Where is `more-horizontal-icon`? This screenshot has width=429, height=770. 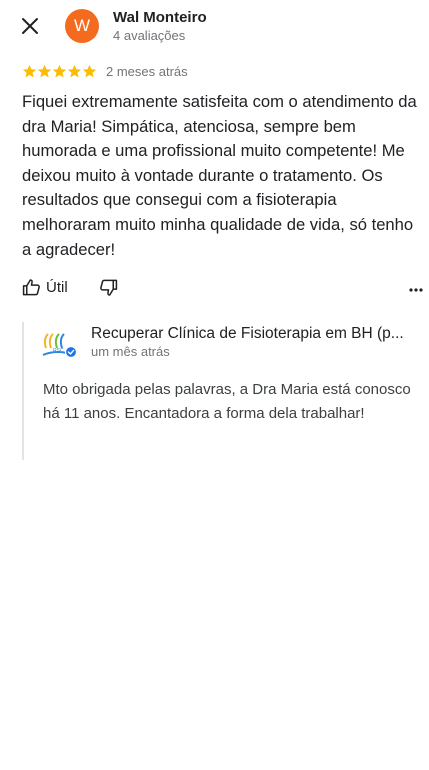 more-horizontal-icon is located at coordinates (416, 290).